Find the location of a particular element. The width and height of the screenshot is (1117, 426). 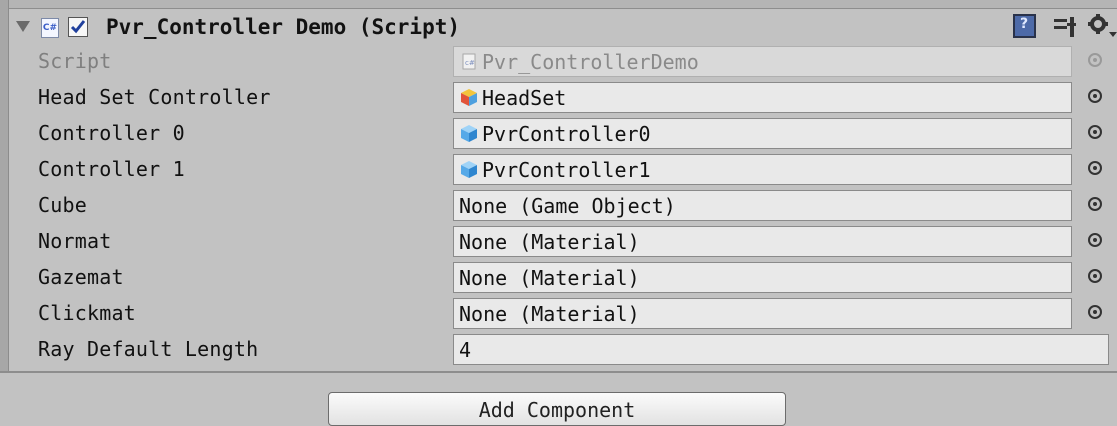

presets-icon is located at coordinates (1065, 27).